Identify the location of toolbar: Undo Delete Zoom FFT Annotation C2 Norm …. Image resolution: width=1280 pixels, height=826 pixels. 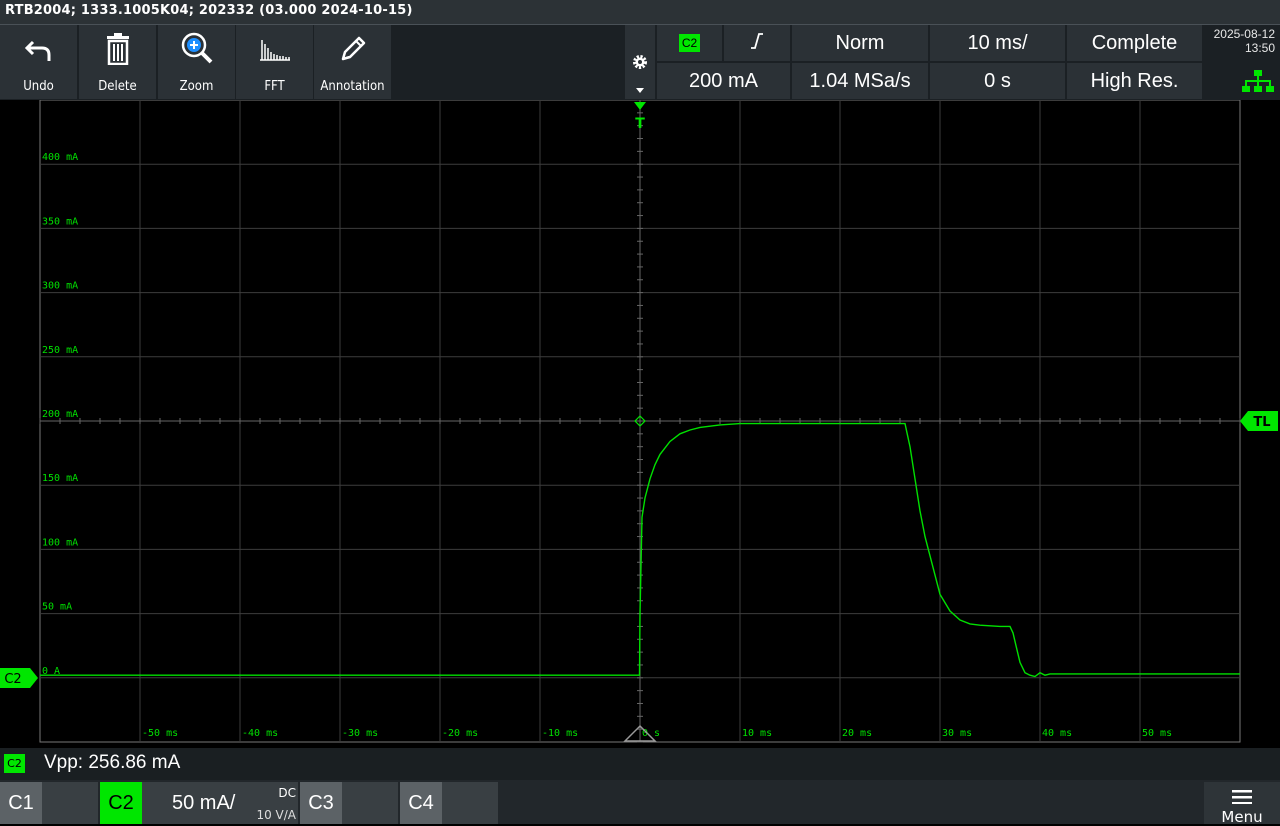
(640, 62).